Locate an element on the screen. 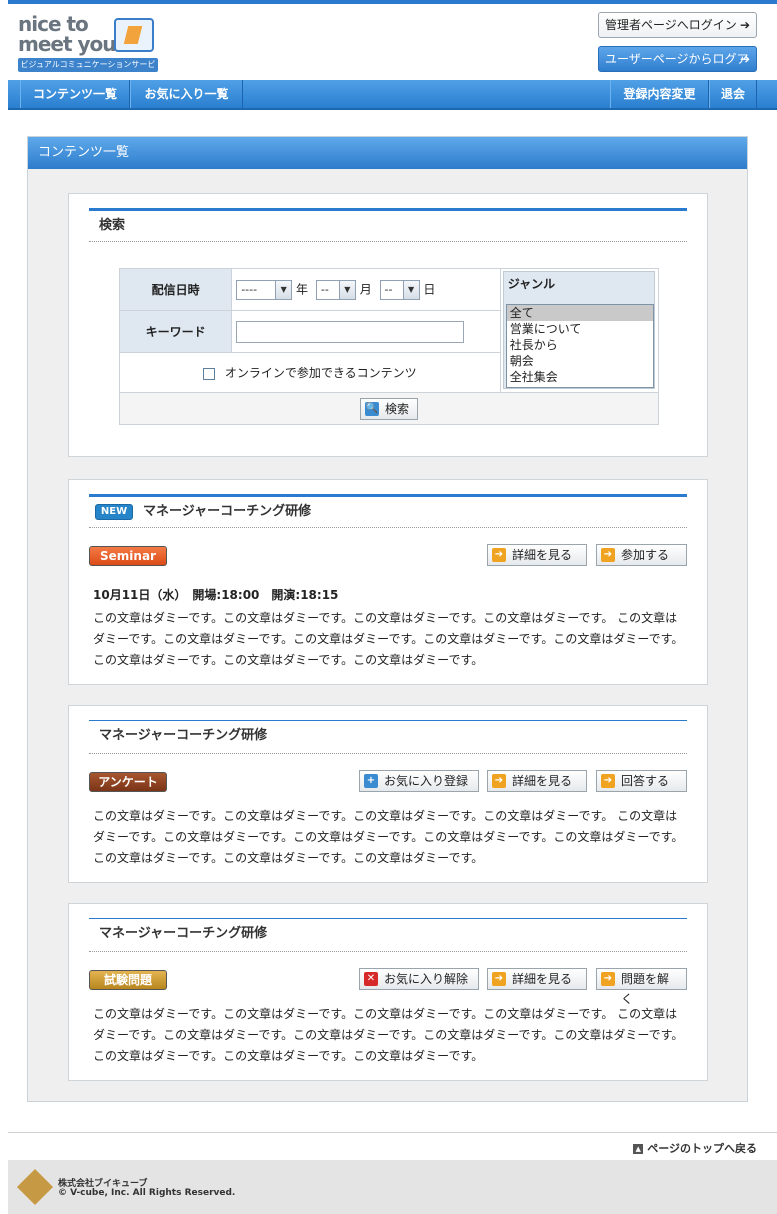  year-select: ---- ▼ is located at coordinates (264, 289).